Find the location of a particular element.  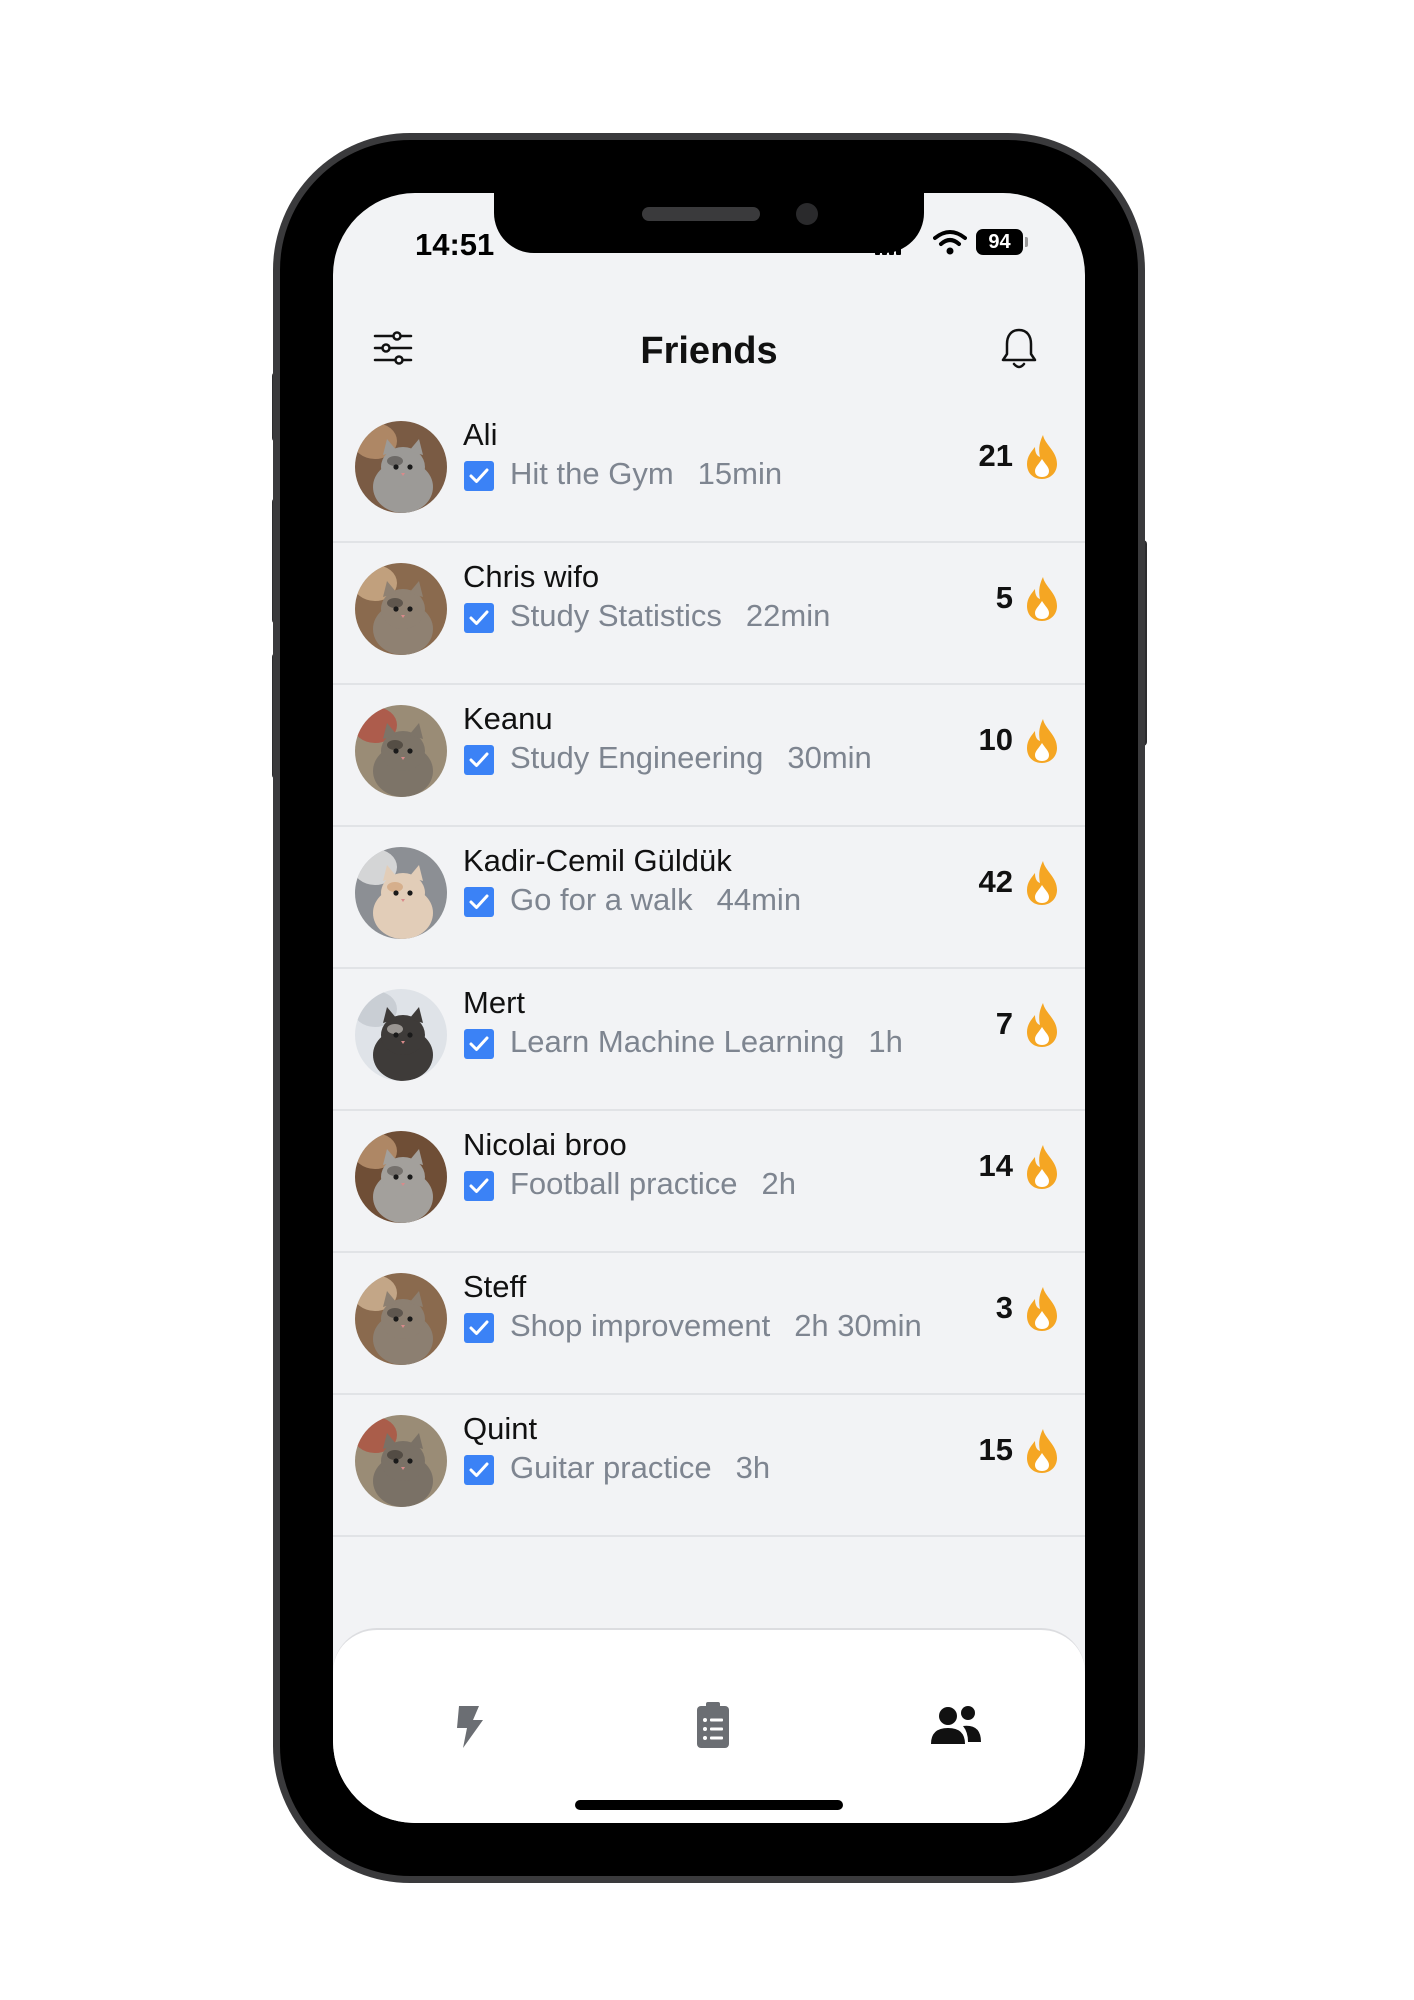

cellular-signal-icon is located at coordinates (888, 245).